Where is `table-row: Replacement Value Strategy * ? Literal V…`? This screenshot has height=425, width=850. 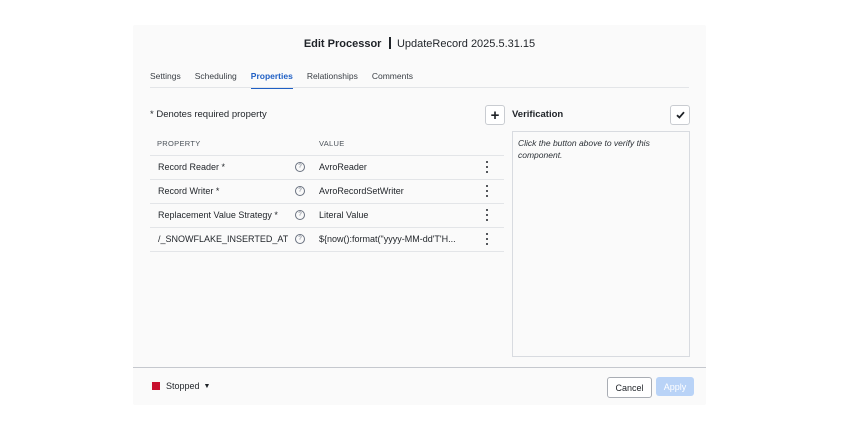
table-row: Replacement Value Strategy * ? Literal V… is located at coordinates (327, 215).